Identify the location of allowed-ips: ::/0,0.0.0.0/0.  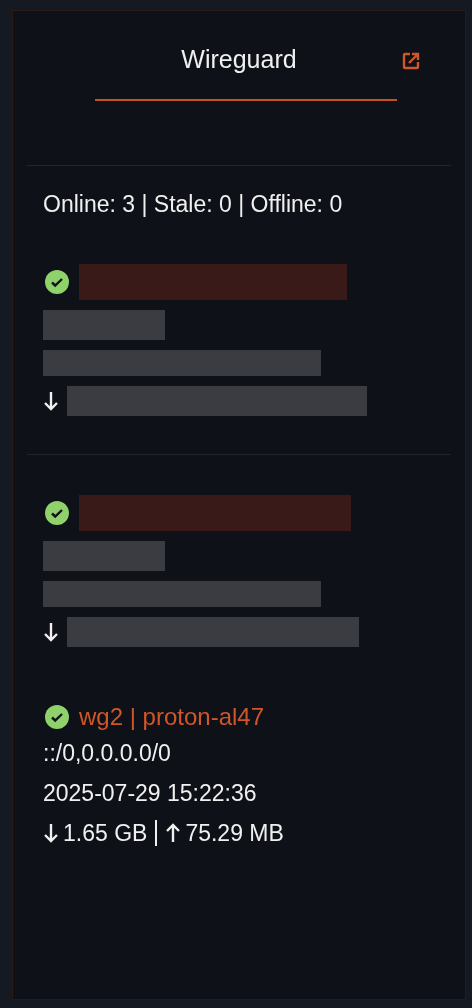
(107, 753).